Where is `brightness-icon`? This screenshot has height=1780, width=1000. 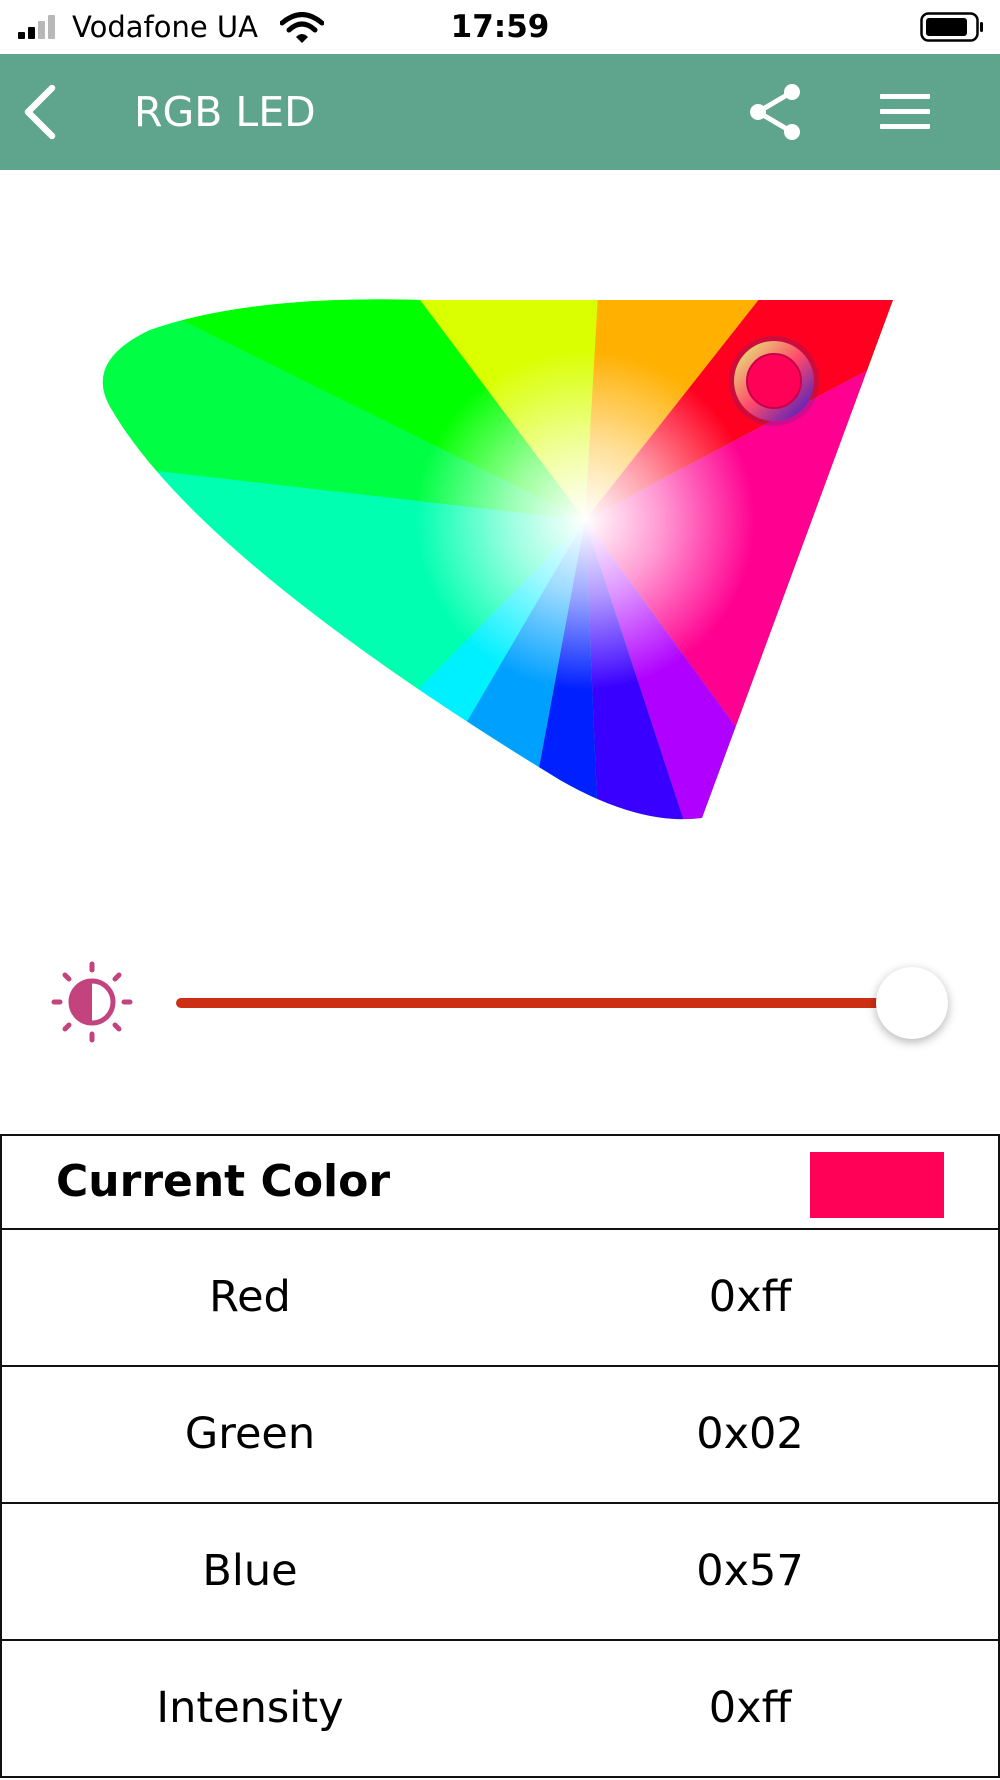
brightness-icon is located at coordinates (92, 1002).